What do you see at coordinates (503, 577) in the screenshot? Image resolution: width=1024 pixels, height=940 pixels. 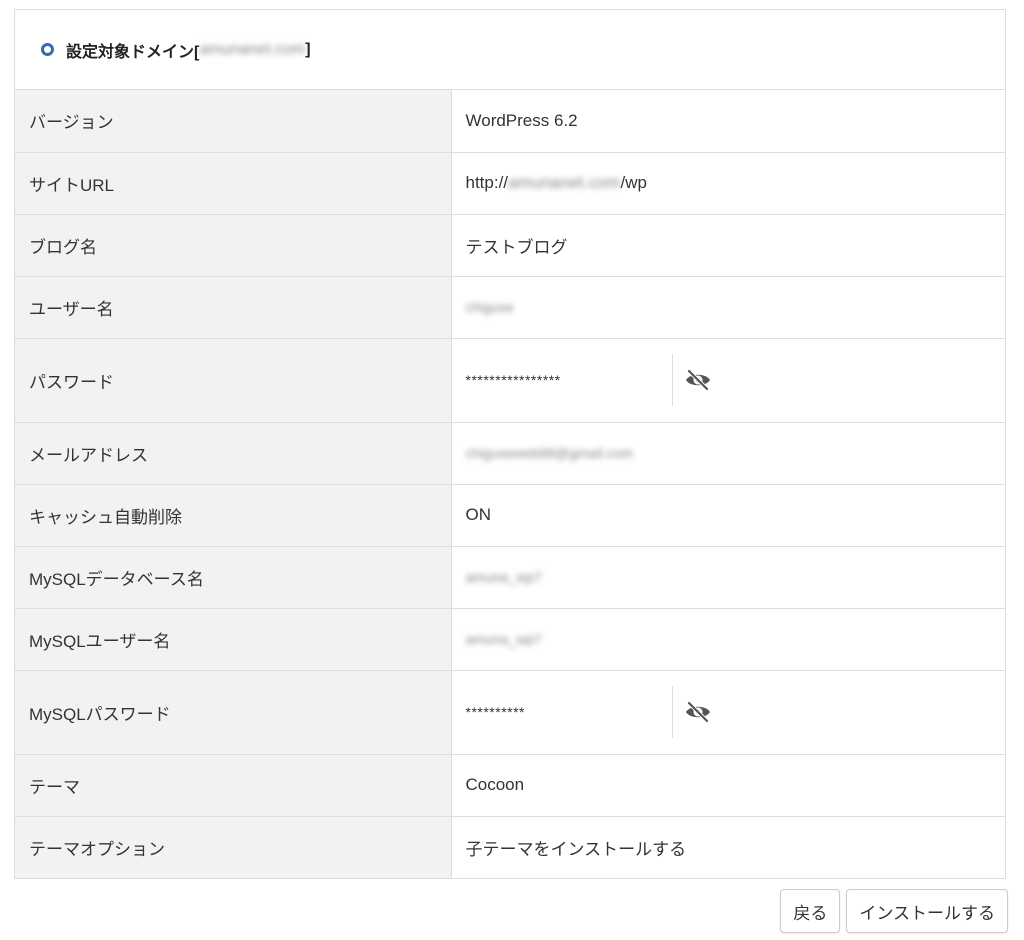 I see `db-name-value: amuna_wp7` at bounding box center [503, 577].